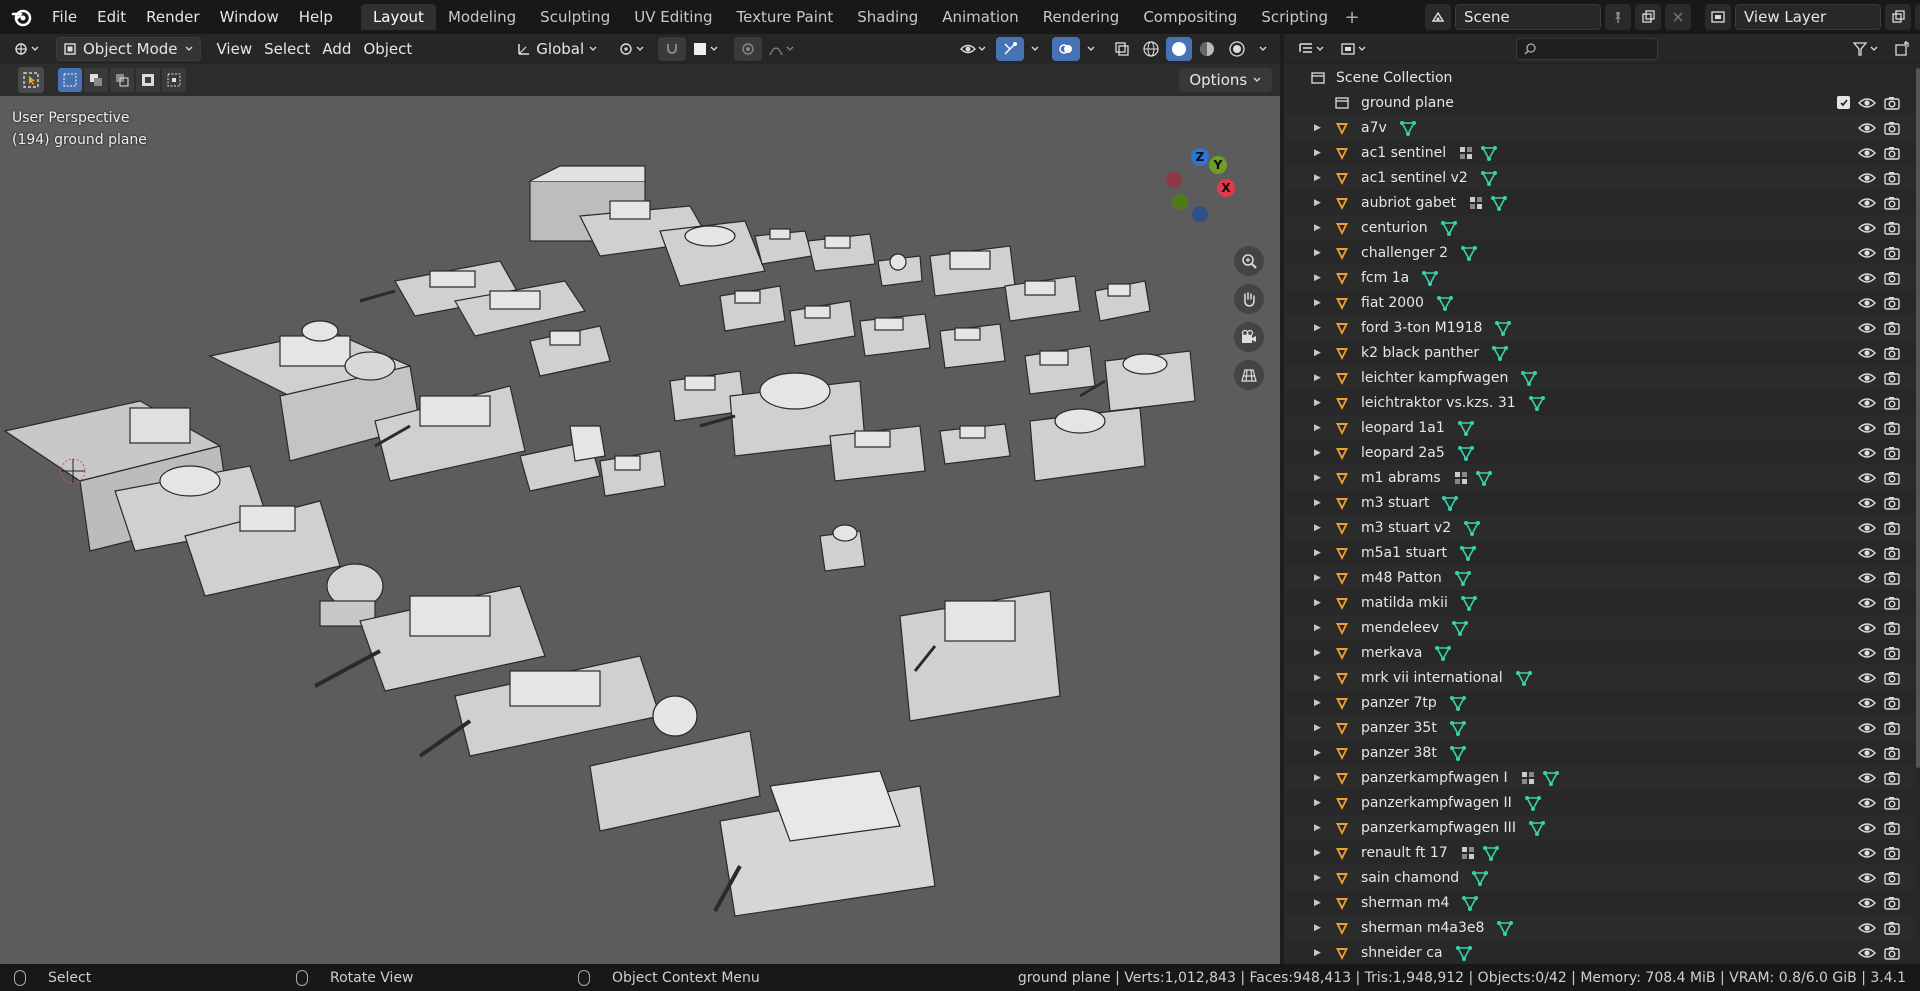 This screenshot has width=1920, height=991. What do you see at coordinates (1599, 777) in the screenshot?
I see `outliner-object-row: ▶ panzerkampfwagen I` at bounding box center [1599, 777].